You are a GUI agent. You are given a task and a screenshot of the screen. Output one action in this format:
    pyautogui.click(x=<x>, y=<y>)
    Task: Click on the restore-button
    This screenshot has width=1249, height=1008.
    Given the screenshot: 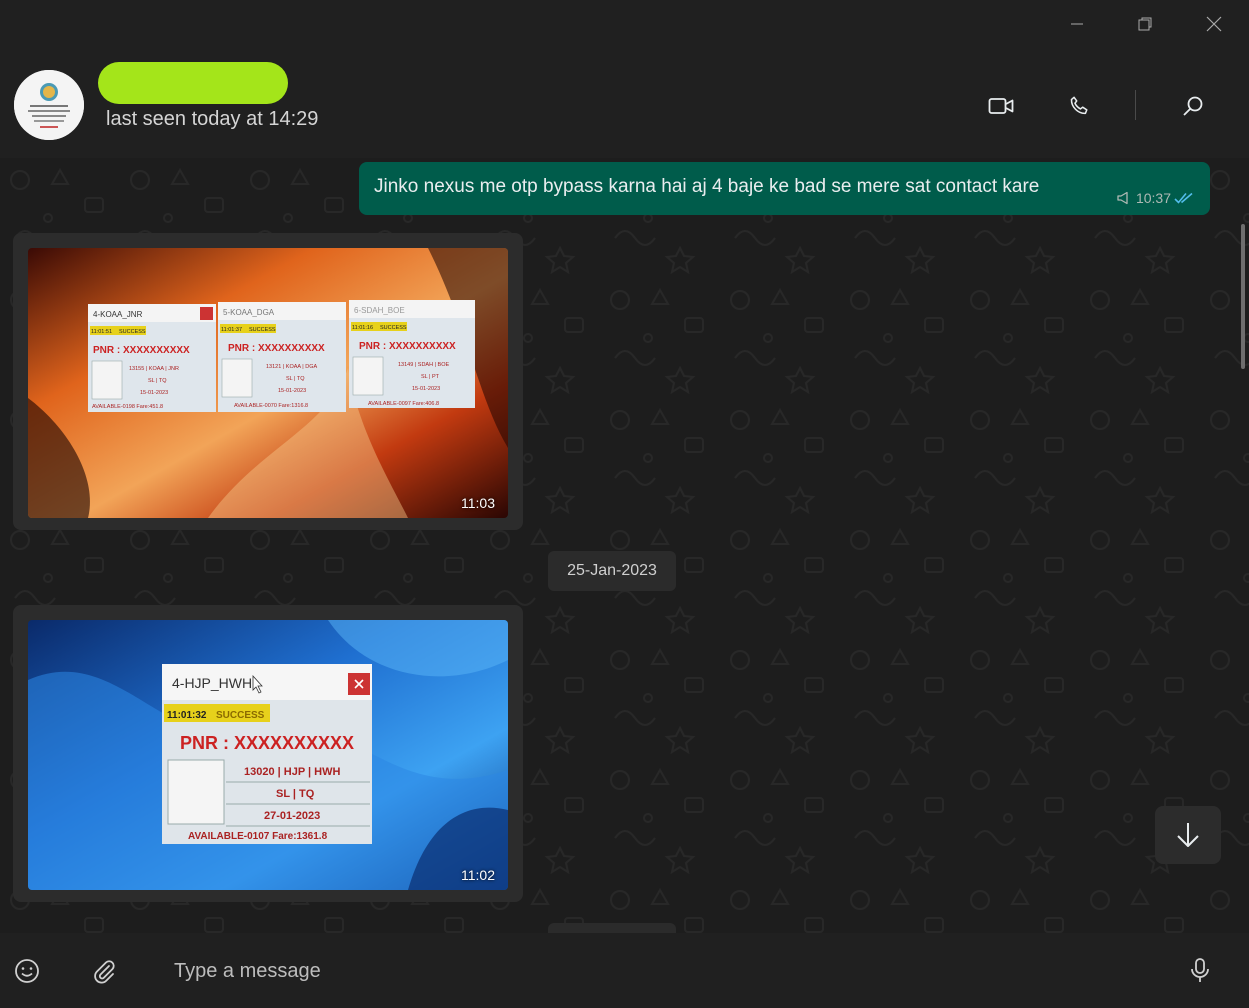 What is the action you would take?
    pyautogui.click(x=1145, y=24)
    